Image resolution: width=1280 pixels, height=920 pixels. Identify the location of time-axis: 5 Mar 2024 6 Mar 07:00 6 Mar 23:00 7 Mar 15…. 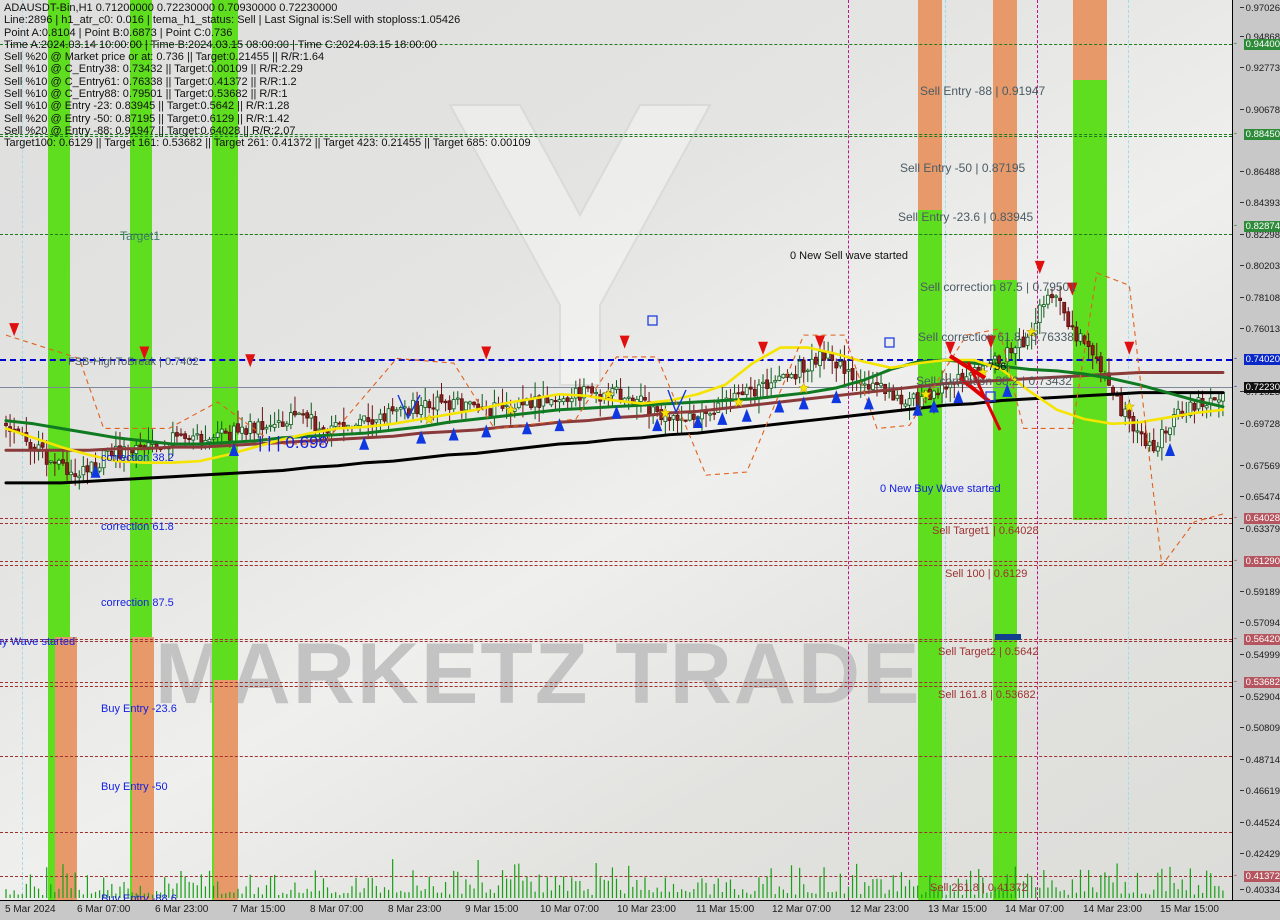
(640, 910).